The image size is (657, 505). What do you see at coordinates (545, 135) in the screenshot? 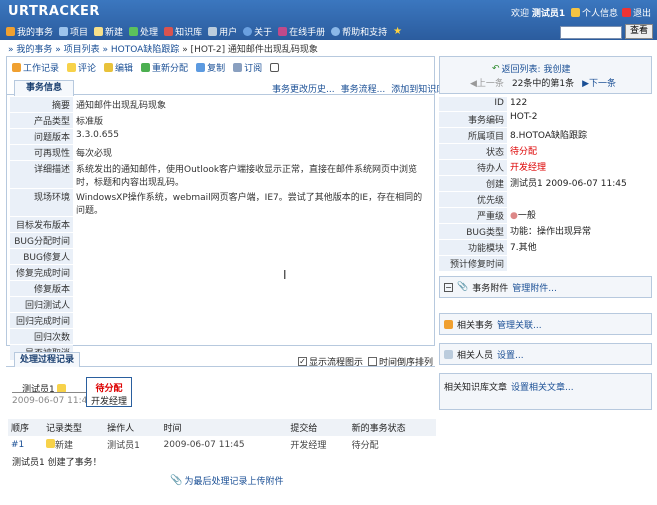
I see `meta-row: 所属项目 8.HOTOA缺陷跟踪` at bounding box center [545, 135].